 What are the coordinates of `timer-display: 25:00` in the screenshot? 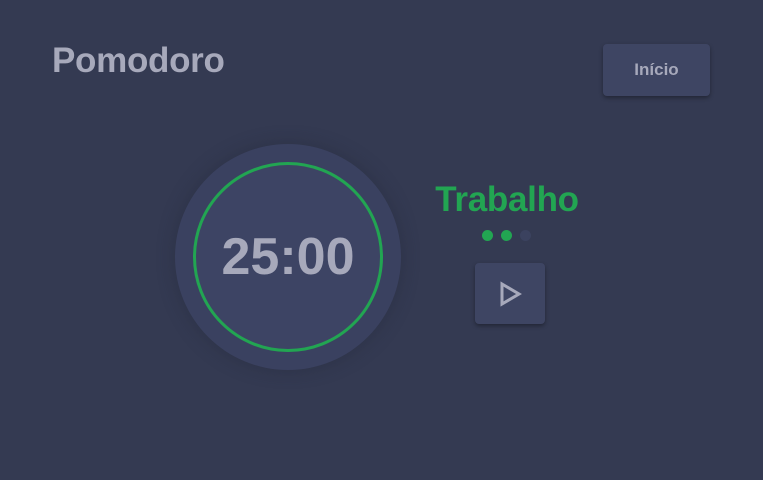 It's located at (288, 257).